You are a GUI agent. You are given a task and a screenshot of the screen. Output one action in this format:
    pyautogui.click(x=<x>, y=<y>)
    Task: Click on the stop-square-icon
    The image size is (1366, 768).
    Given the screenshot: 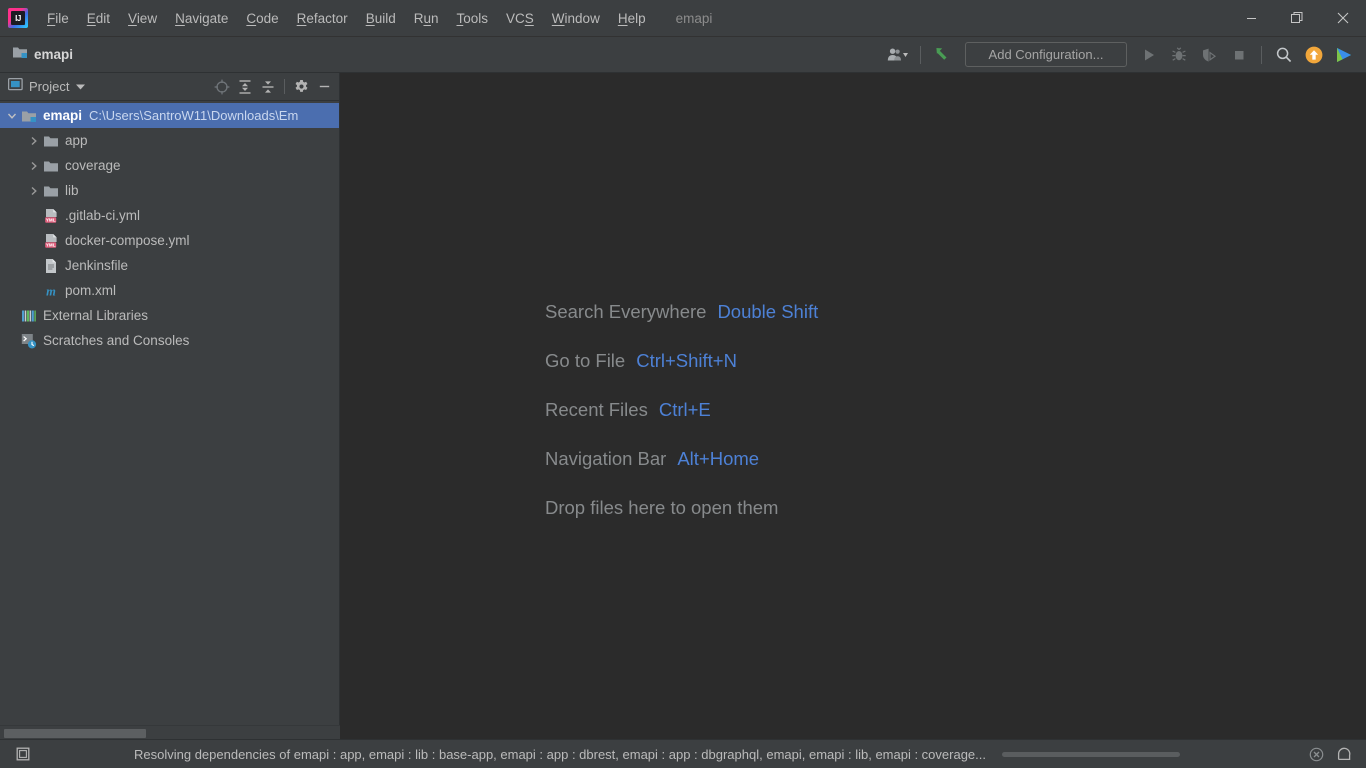 What is the action you would take?
    pyautogui.click(x=1239, y=55)
    